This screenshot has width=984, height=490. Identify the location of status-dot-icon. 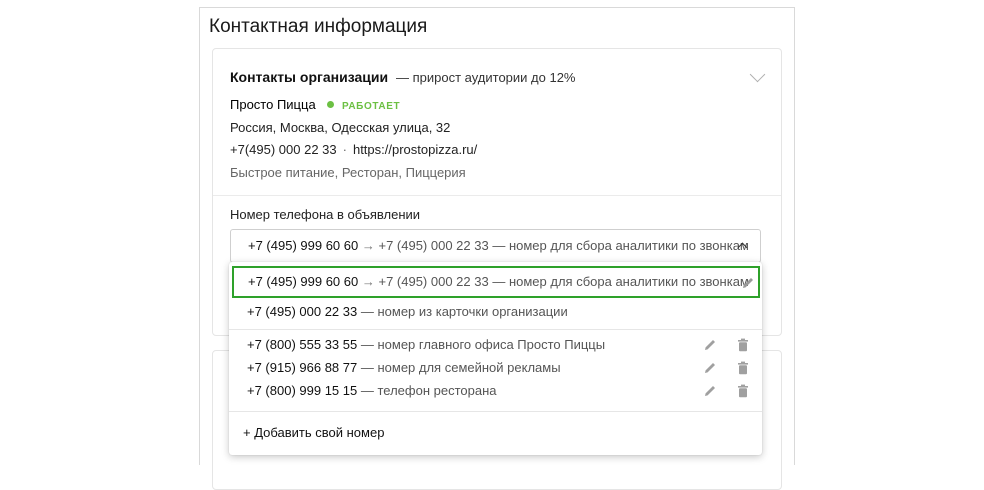
(331, 104).